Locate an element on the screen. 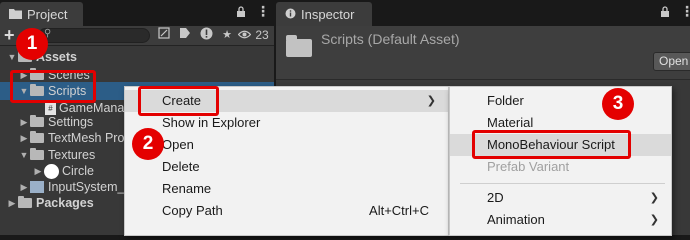 This screenshot has width=690, height=240. tab-project: Project is located at coordinates (41, 14).